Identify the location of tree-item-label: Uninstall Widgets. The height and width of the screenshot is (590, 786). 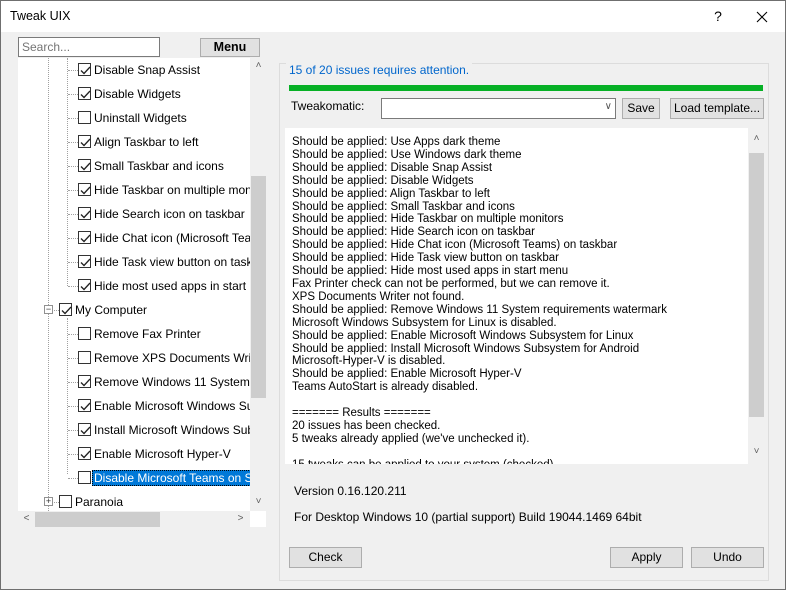
(140, 118).